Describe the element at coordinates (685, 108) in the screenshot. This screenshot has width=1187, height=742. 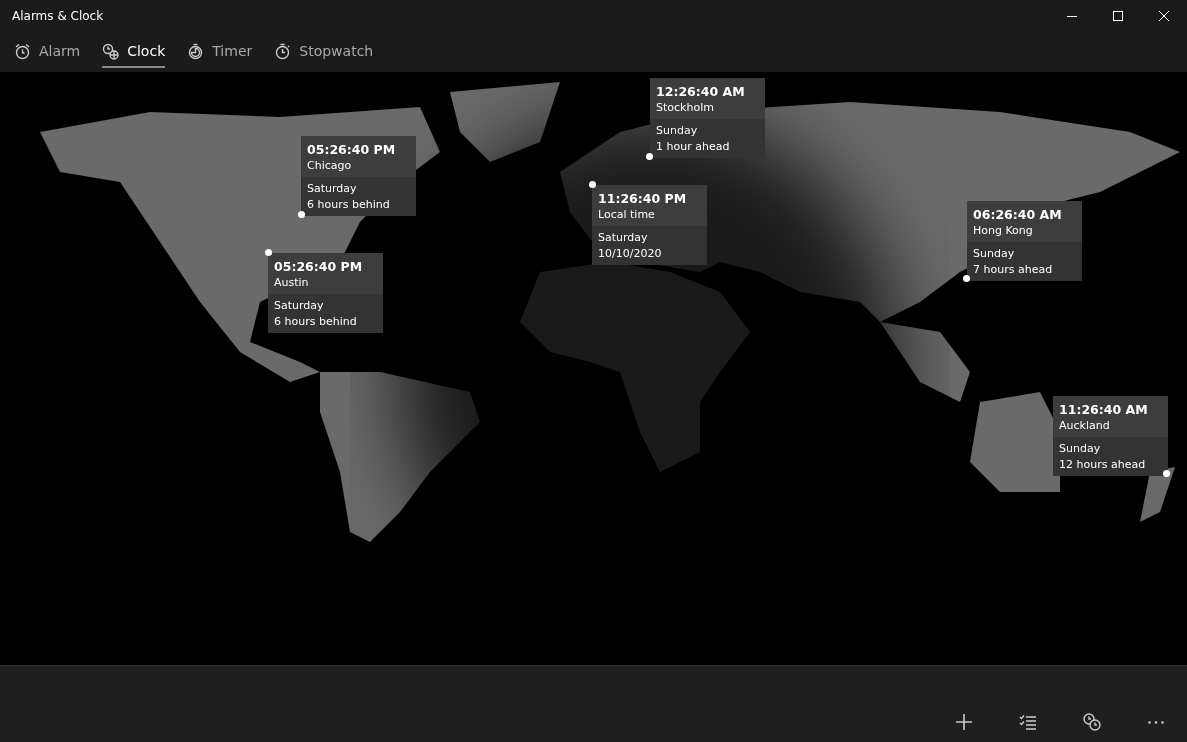
I see `city-name: Stockholm` at that location.